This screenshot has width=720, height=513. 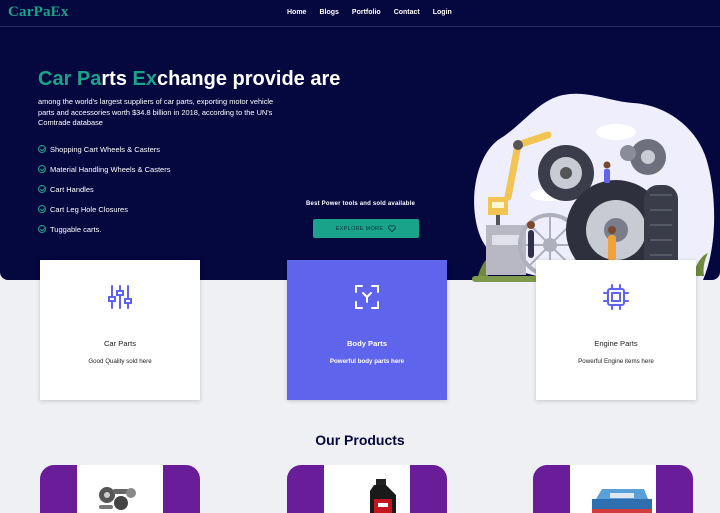 What do you see at coordinates (367, 297) in the screenshot?
I see `fullscreen-icon` at bounding box center [367, 297].